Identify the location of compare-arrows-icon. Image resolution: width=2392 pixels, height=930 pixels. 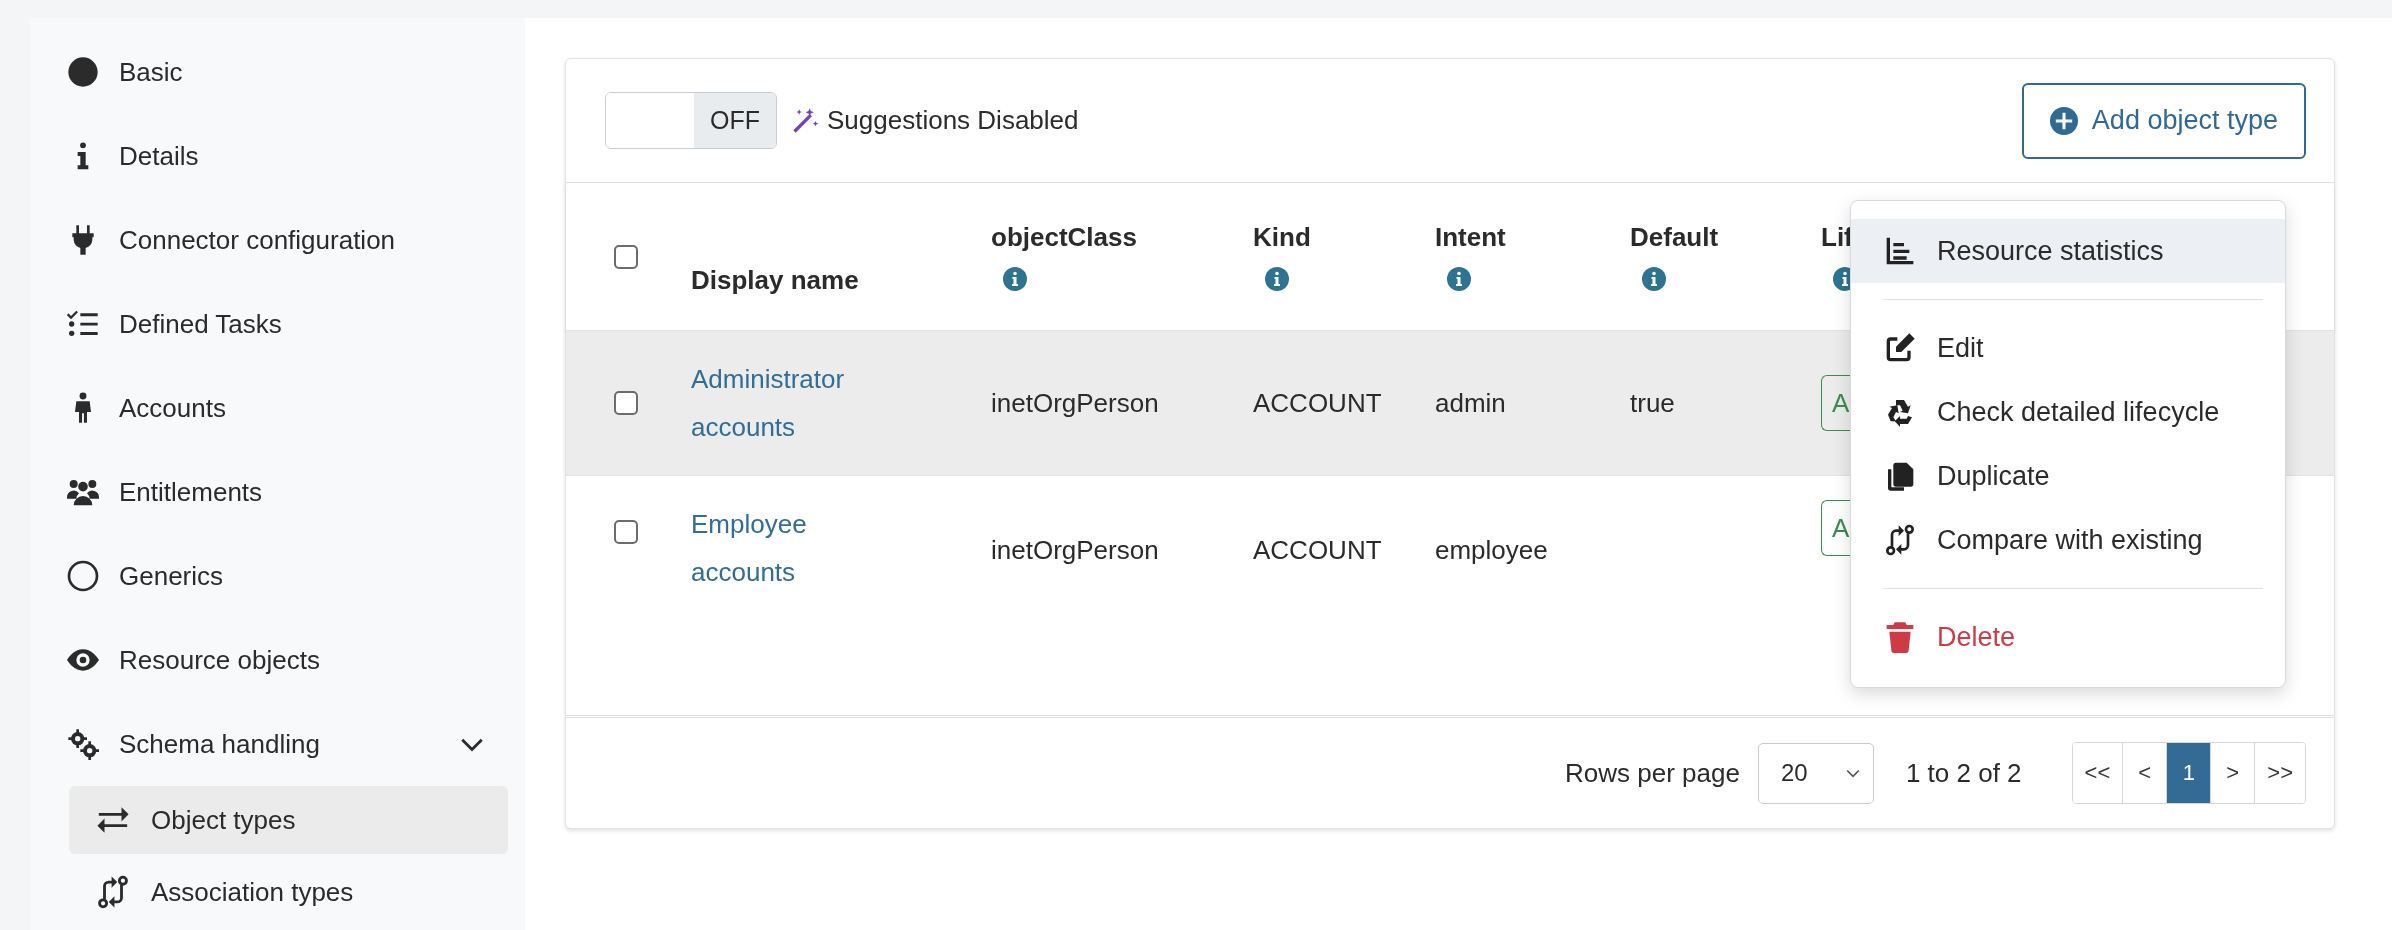
(1900, 540).